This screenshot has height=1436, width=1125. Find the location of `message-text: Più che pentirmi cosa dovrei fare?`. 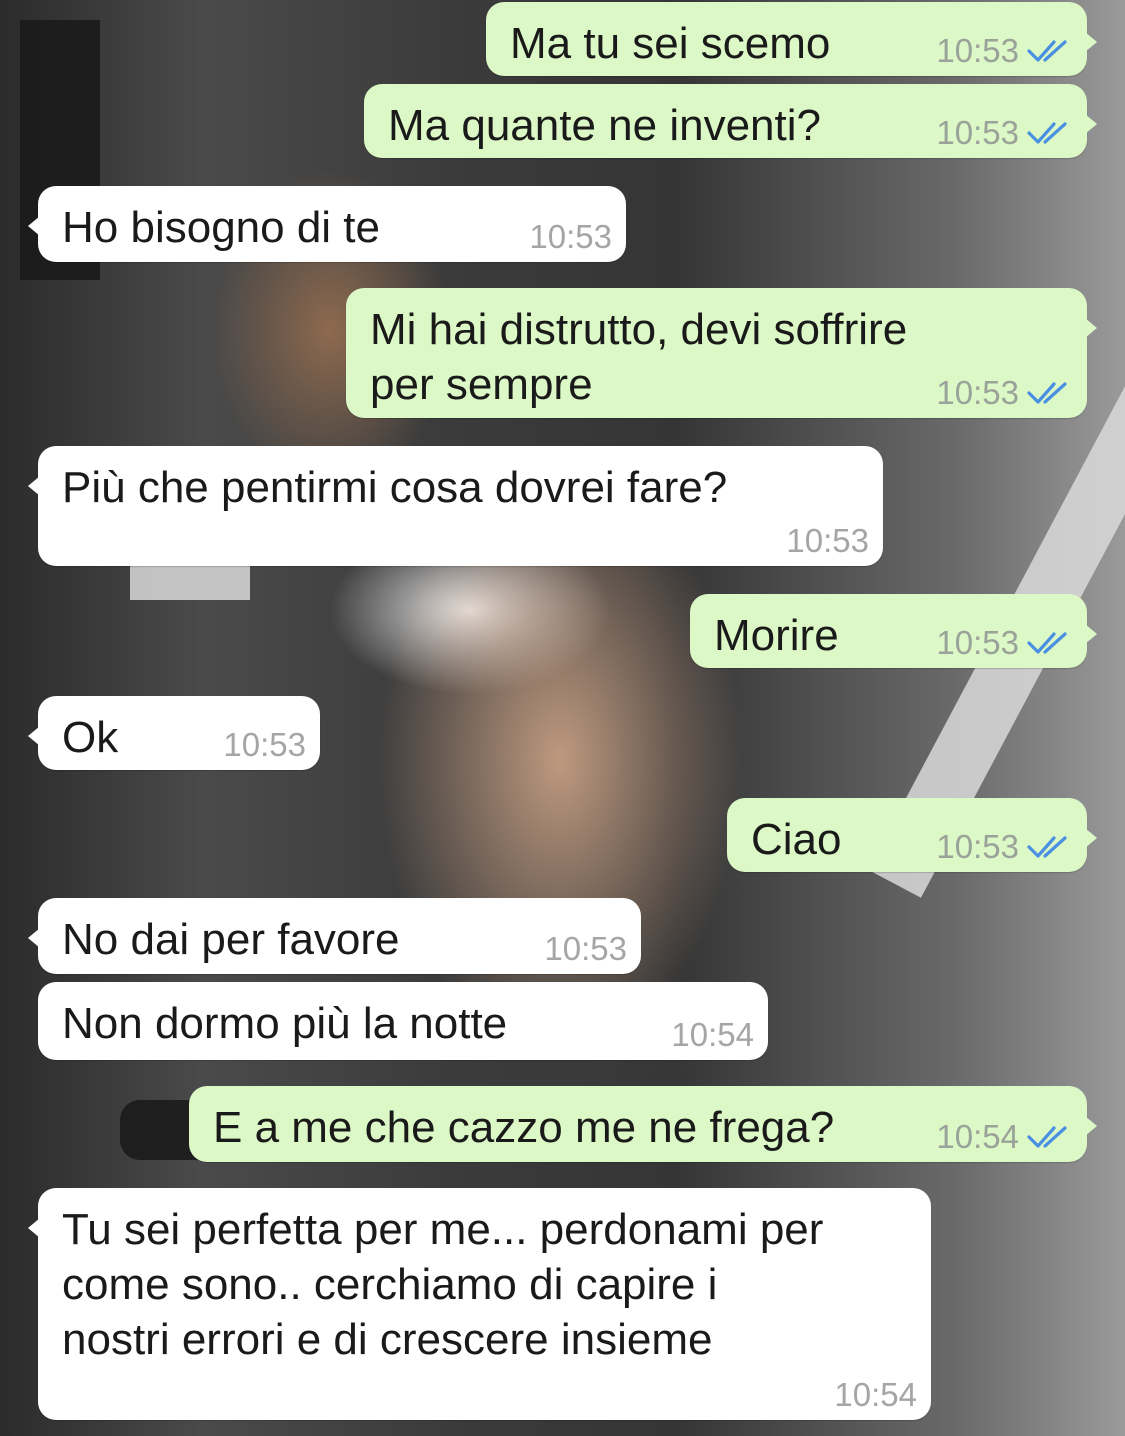

message-text: Più che pentirmi cosa dovrei fare? is located at coordinates (395, 487).